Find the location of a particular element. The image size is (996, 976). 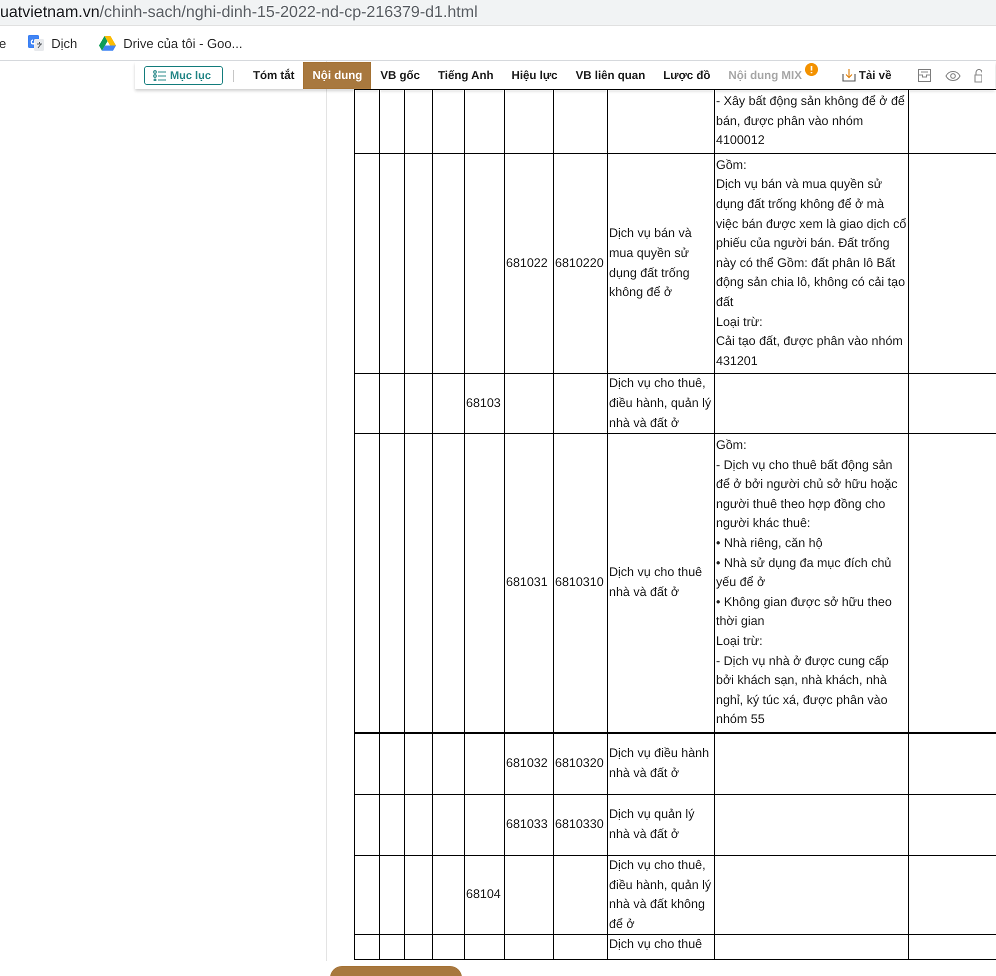

table-cell: 68103 is located at coordinates (483, 403).